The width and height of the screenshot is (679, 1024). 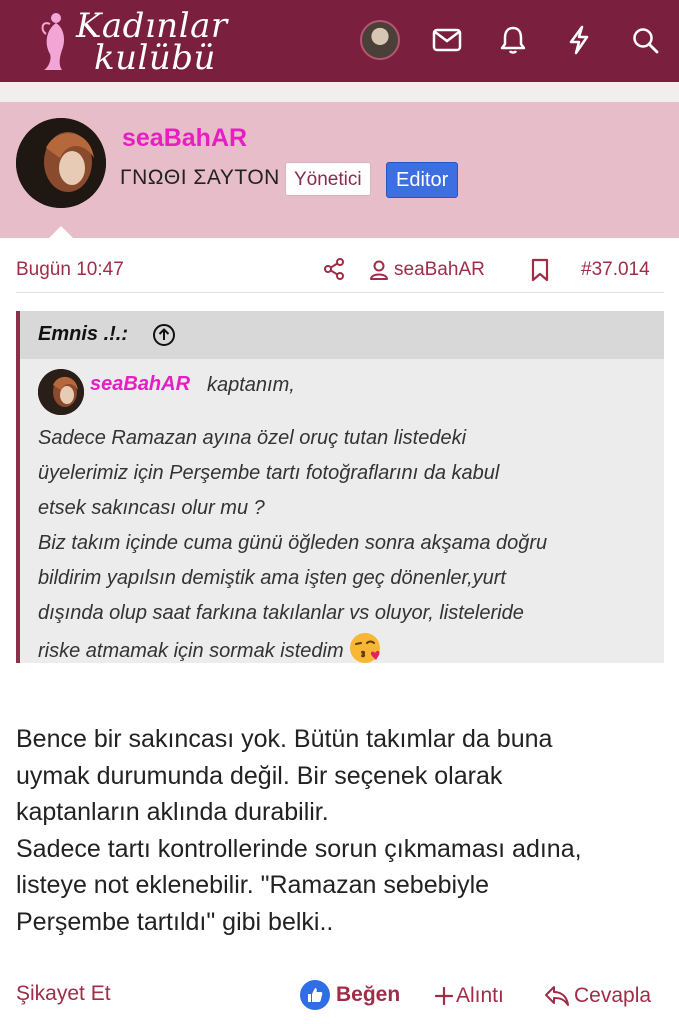 What do you see at coordinates (61, 163) in the screenshot?
I see `author-avatar` at bounding box center [61, 163].